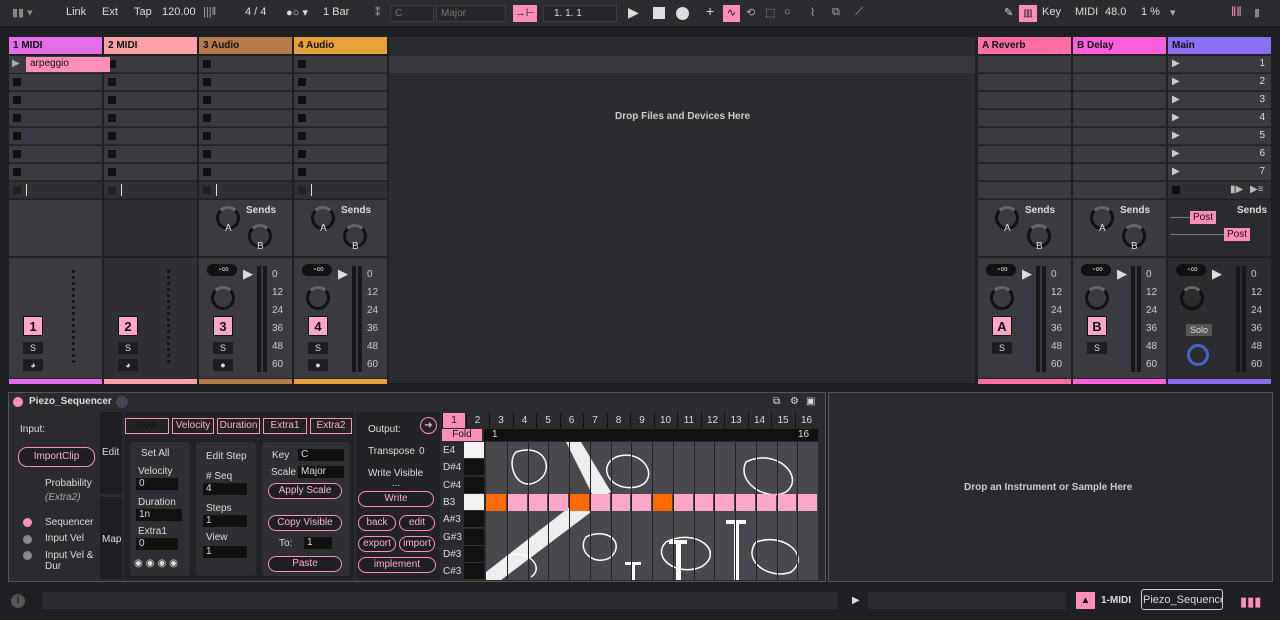 This screenshot has width=1280, height=620. I want to click on clip-arpeggio: arpeggio, so click(68, 64).